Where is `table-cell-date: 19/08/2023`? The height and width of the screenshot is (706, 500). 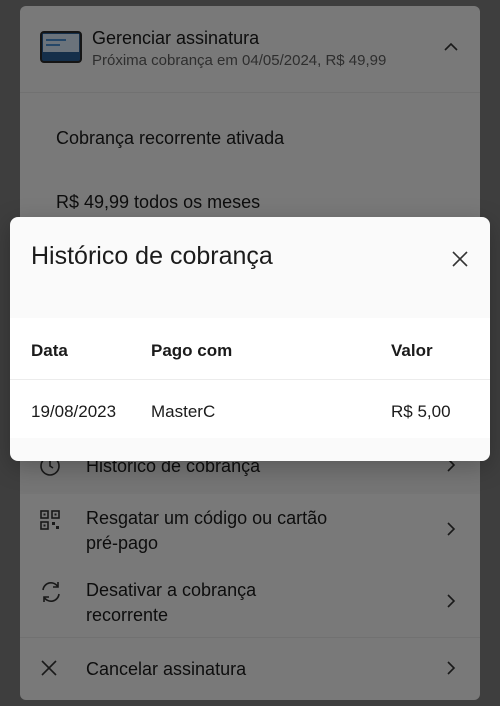
table-cell-date: 19/08/2023 is located at coordinates (74, 411).